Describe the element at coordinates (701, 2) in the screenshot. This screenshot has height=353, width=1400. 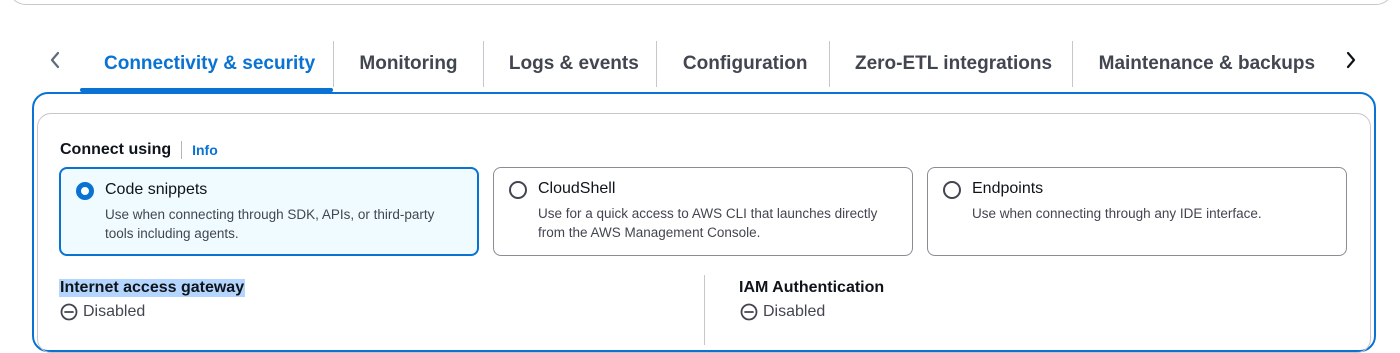
I see `previous-card-bottom` at that location.